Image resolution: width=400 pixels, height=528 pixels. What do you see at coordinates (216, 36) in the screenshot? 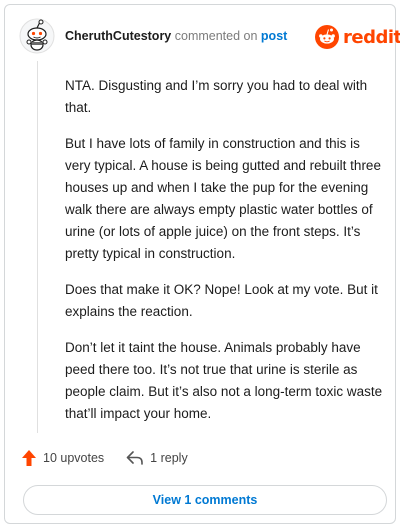
I see `action-text: commented on` at bounding box center [216, 36].